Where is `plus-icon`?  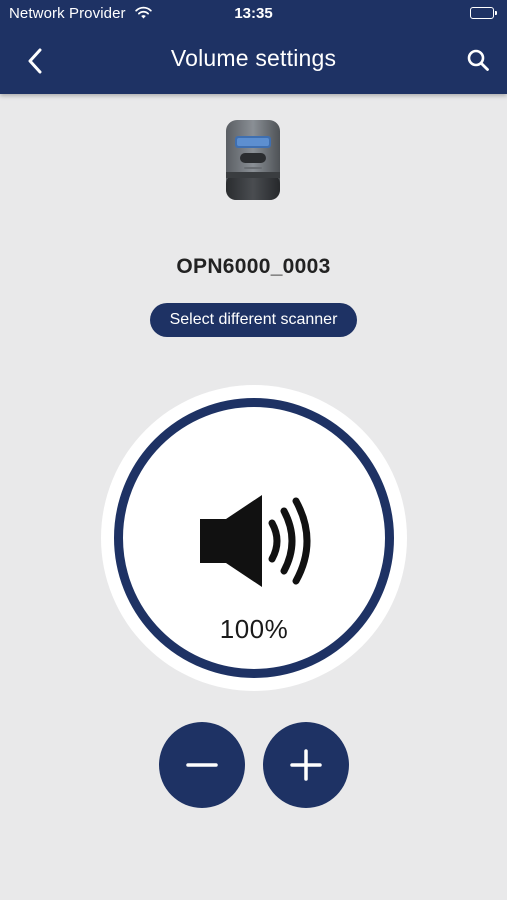
plus-icon is located at coordinates (306, 765).